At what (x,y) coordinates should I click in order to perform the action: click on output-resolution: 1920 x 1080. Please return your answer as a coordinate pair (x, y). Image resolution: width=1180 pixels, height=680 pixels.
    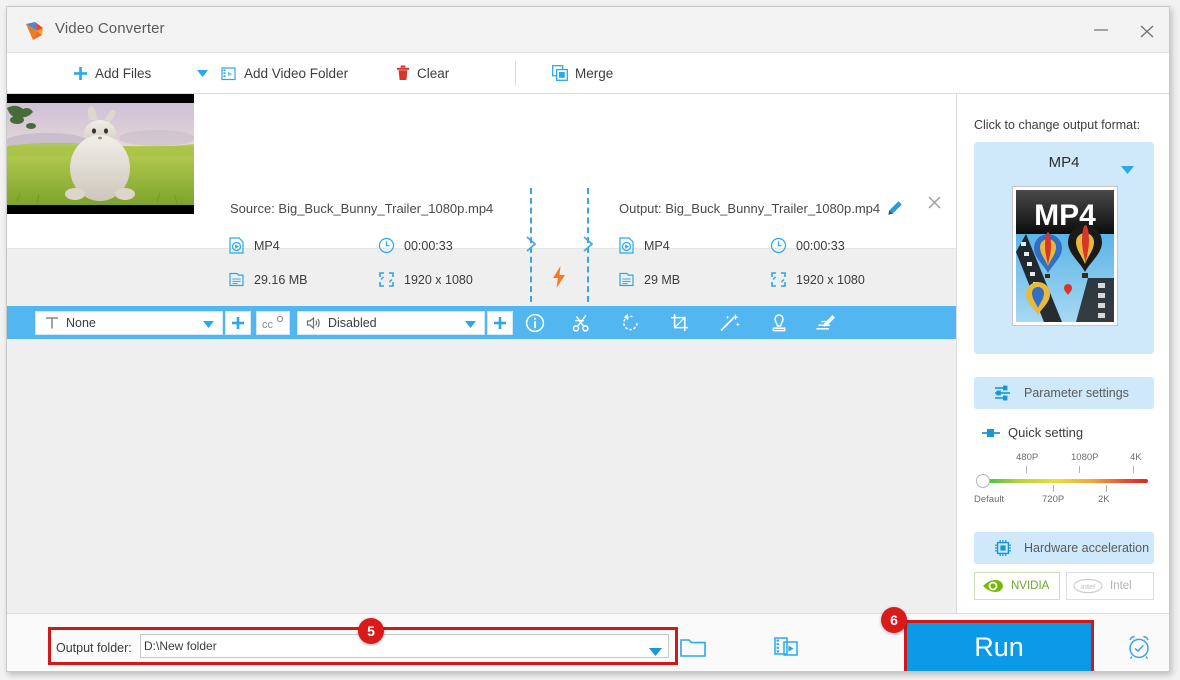
    Looking at the image, I should click on (817, 279).